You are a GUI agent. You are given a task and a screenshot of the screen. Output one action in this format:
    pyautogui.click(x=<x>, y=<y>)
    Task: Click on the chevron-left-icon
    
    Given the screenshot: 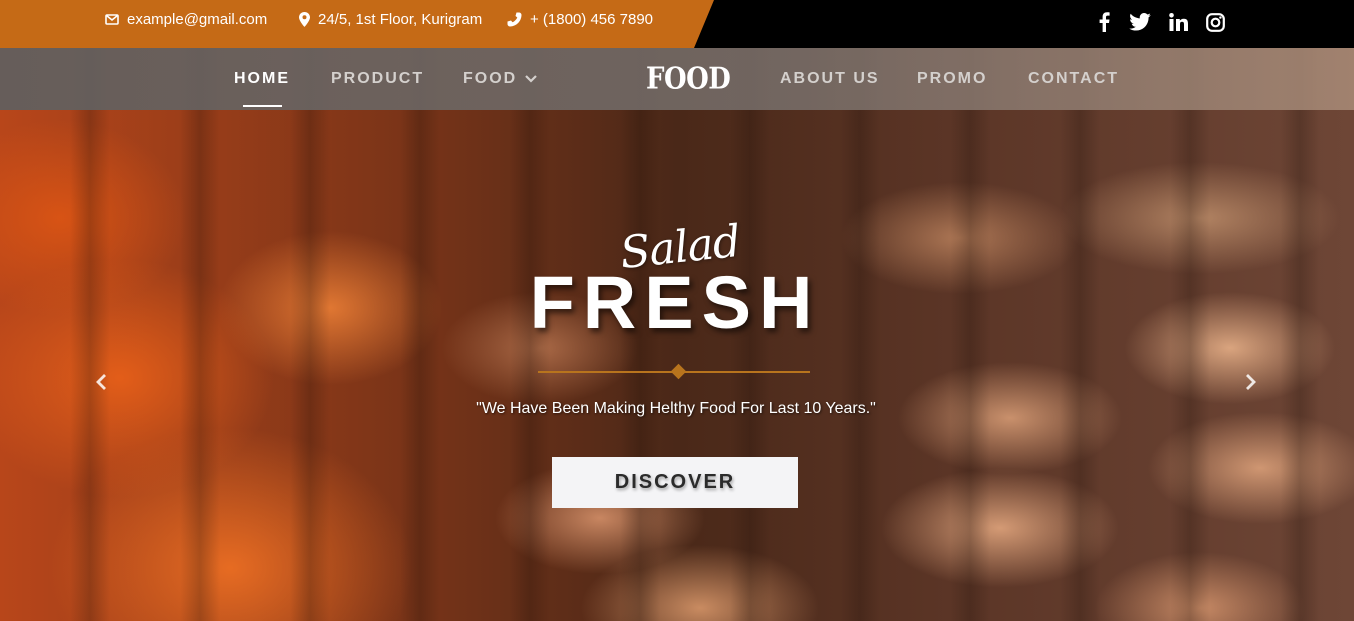 What is the action you would take?
    pyautogui.click(x=101, y=382)
    